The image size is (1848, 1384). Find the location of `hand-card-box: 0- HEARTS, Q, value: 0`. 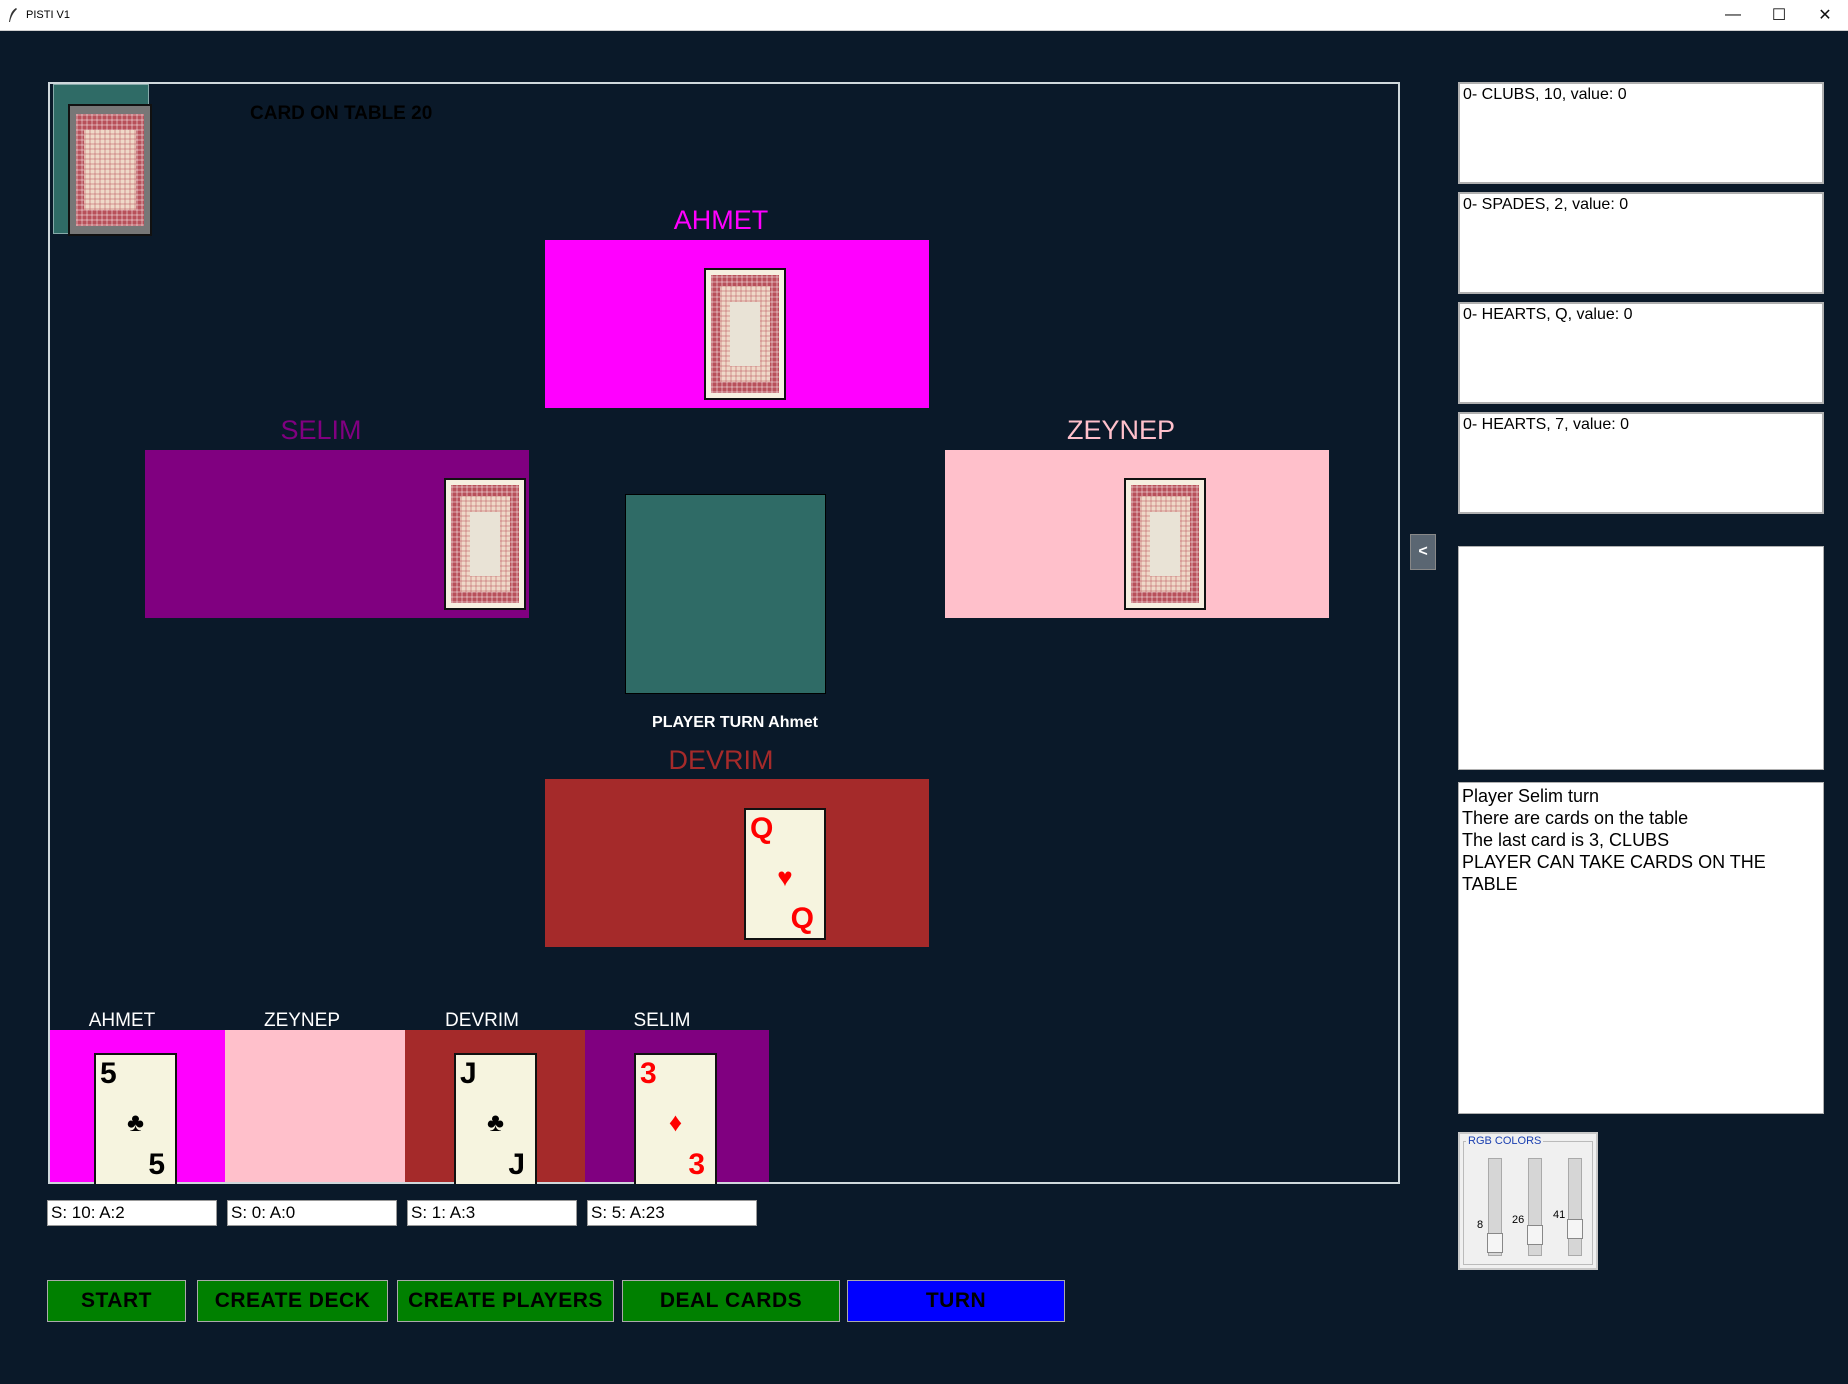

hand-card-box: 0- HEARTS, Q, value: 0 is located at coordinates (1641, 353).